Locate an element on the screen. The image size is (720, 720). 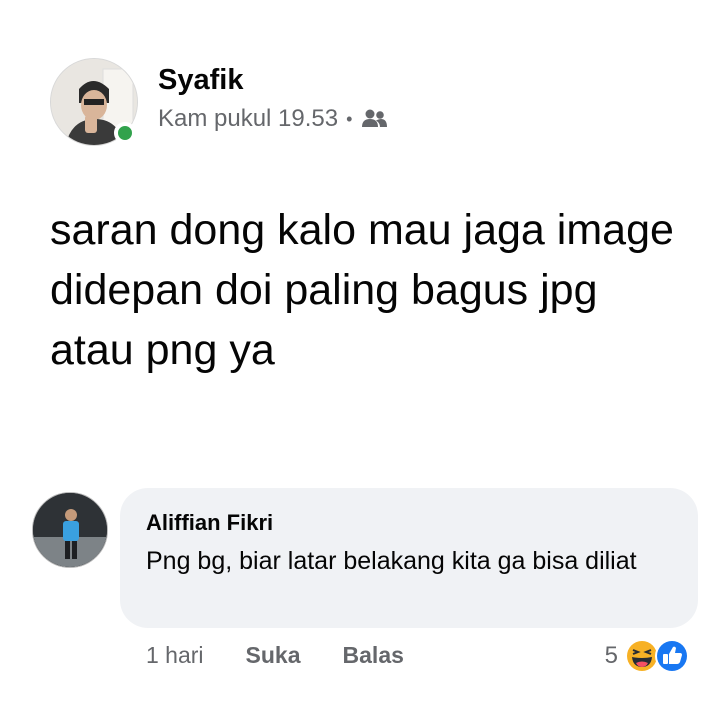
comment-author-name: Aliffian Fikri is located at coordinates (410, 523).